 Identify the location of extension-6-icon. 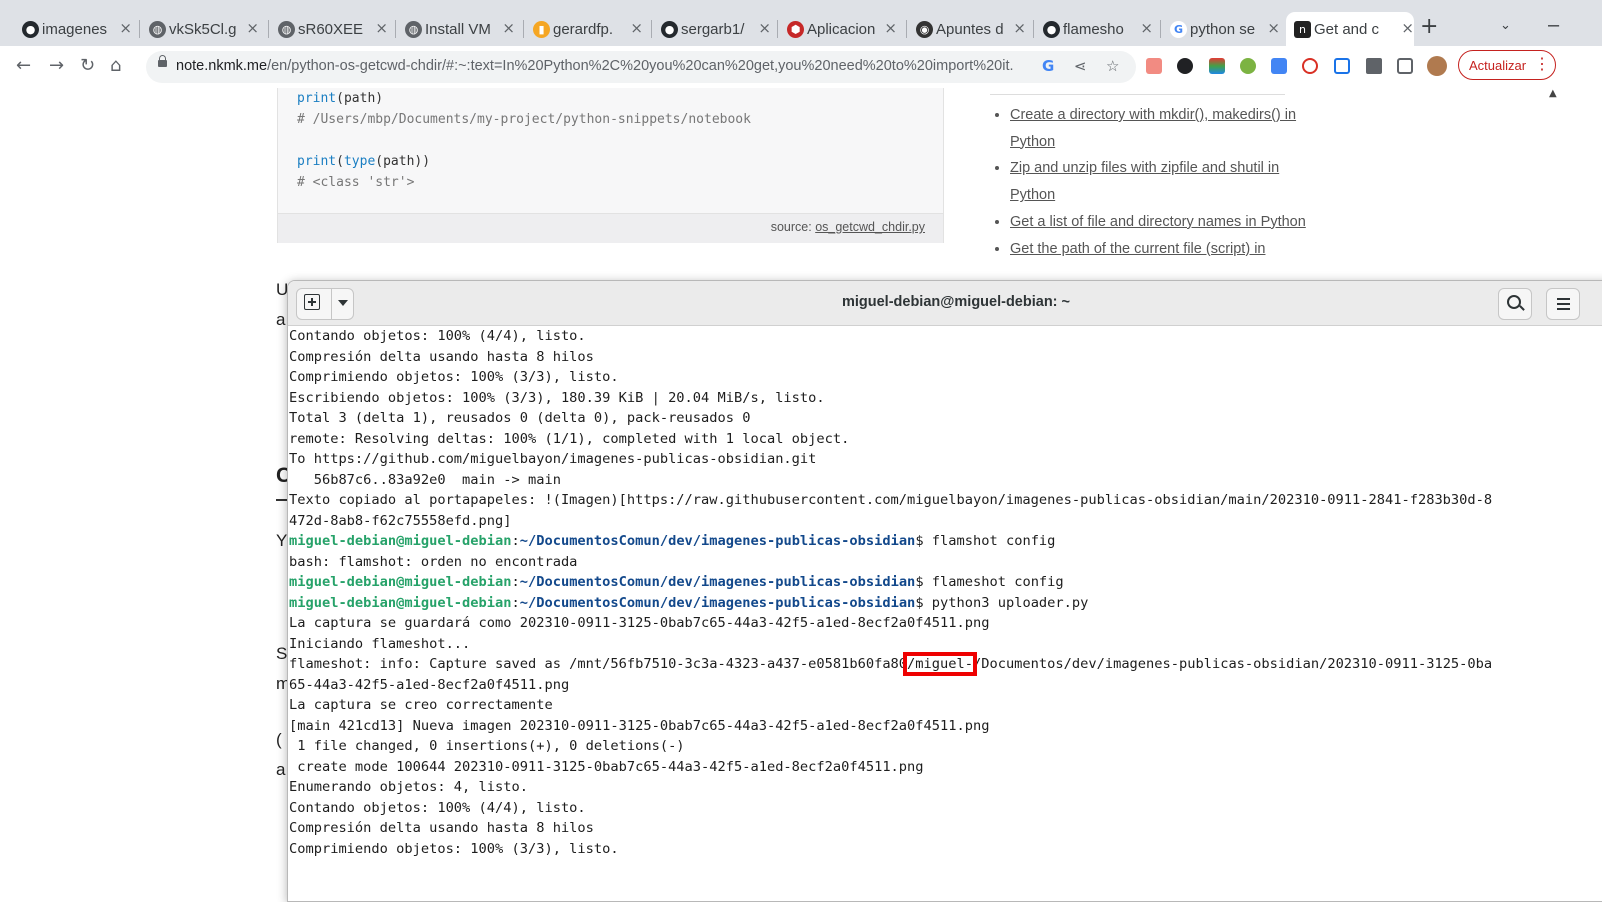
(1310, 66).